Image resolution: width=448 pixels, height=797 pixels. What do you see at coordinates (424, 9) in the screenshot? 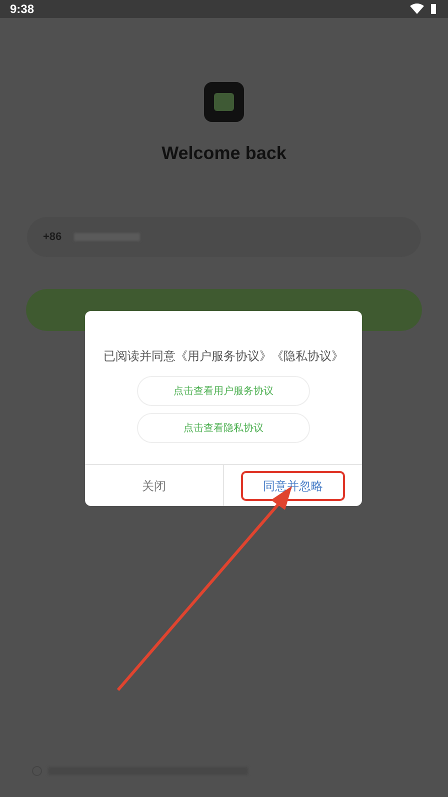
I see `status-icons` at bounding box center [424, 9].